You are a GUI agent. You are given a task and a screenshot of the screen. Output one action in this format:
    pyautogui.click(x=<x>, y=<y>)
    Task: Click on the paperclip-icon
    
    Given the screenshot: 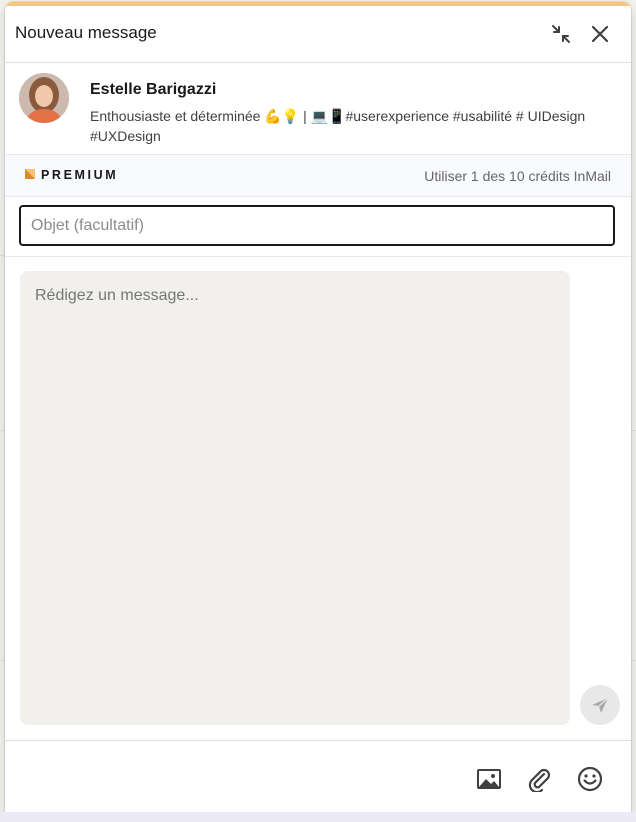 What is the action you would take?
    pyautogui.click(x=539, y=780)
    